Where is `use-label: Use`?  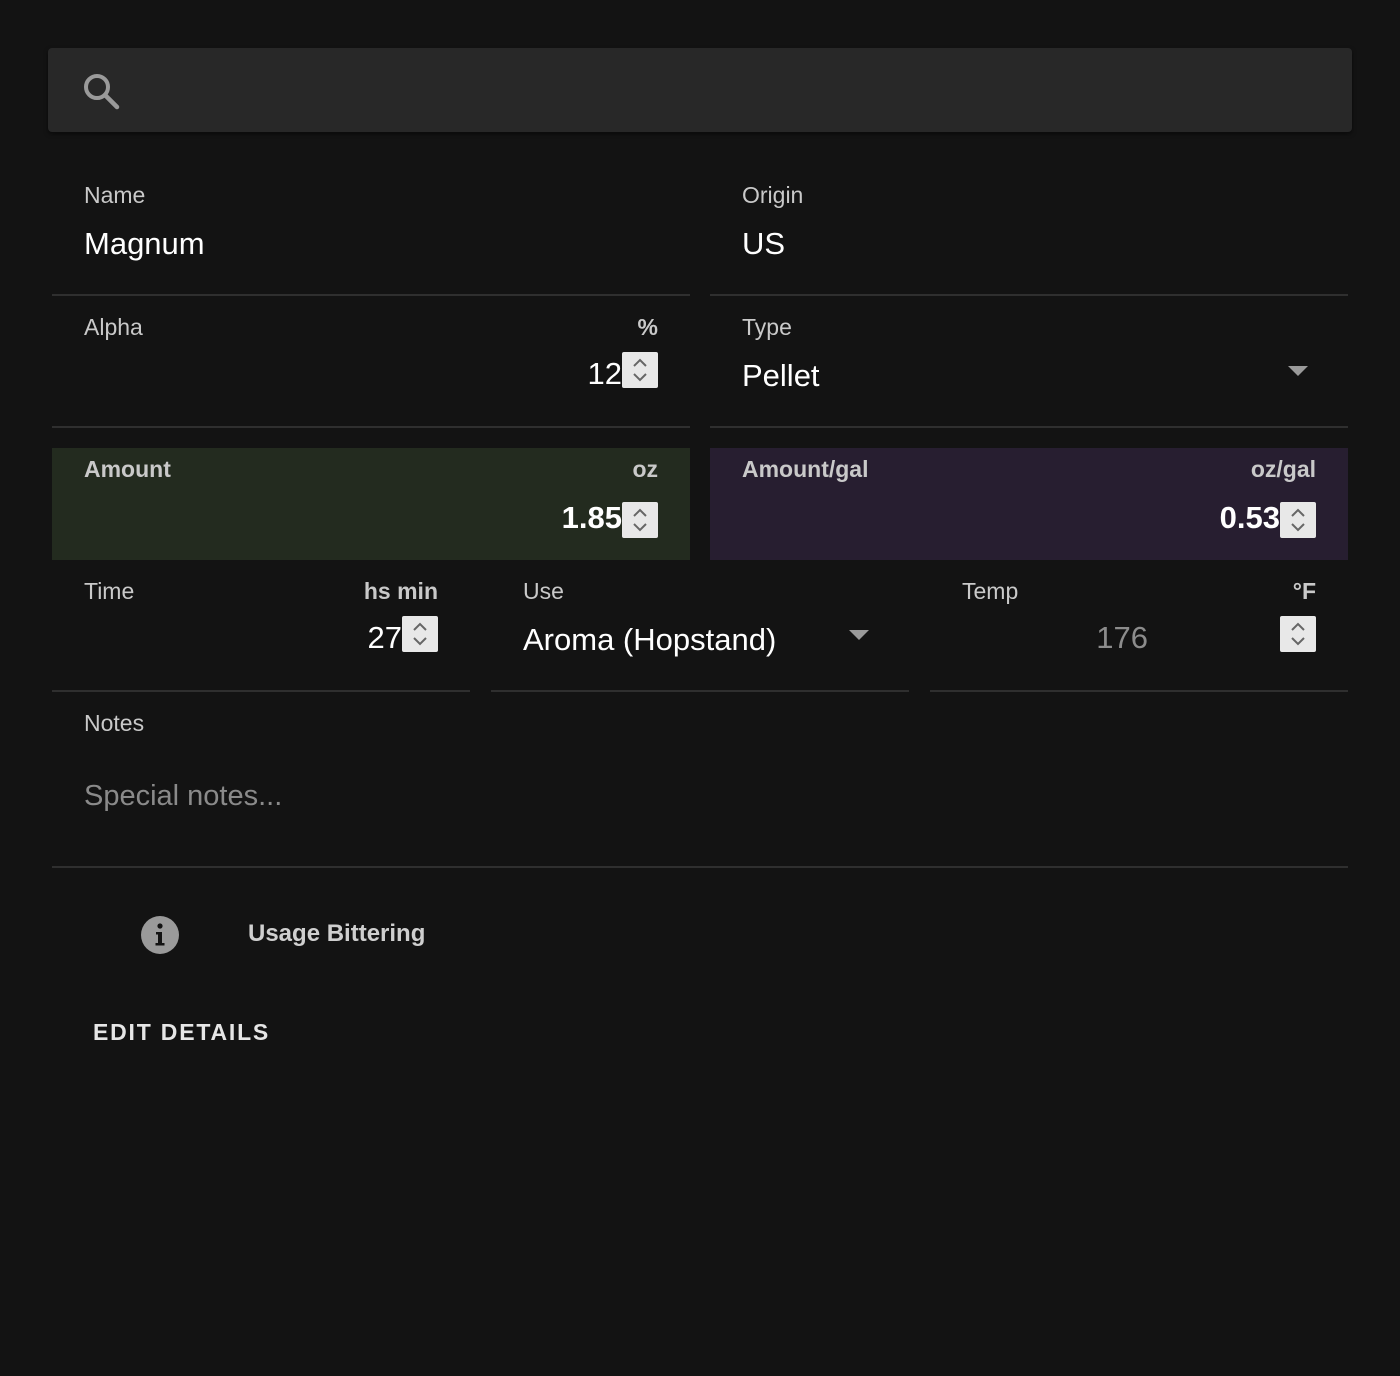
use-label: Use is located at coordinates (543, 591).